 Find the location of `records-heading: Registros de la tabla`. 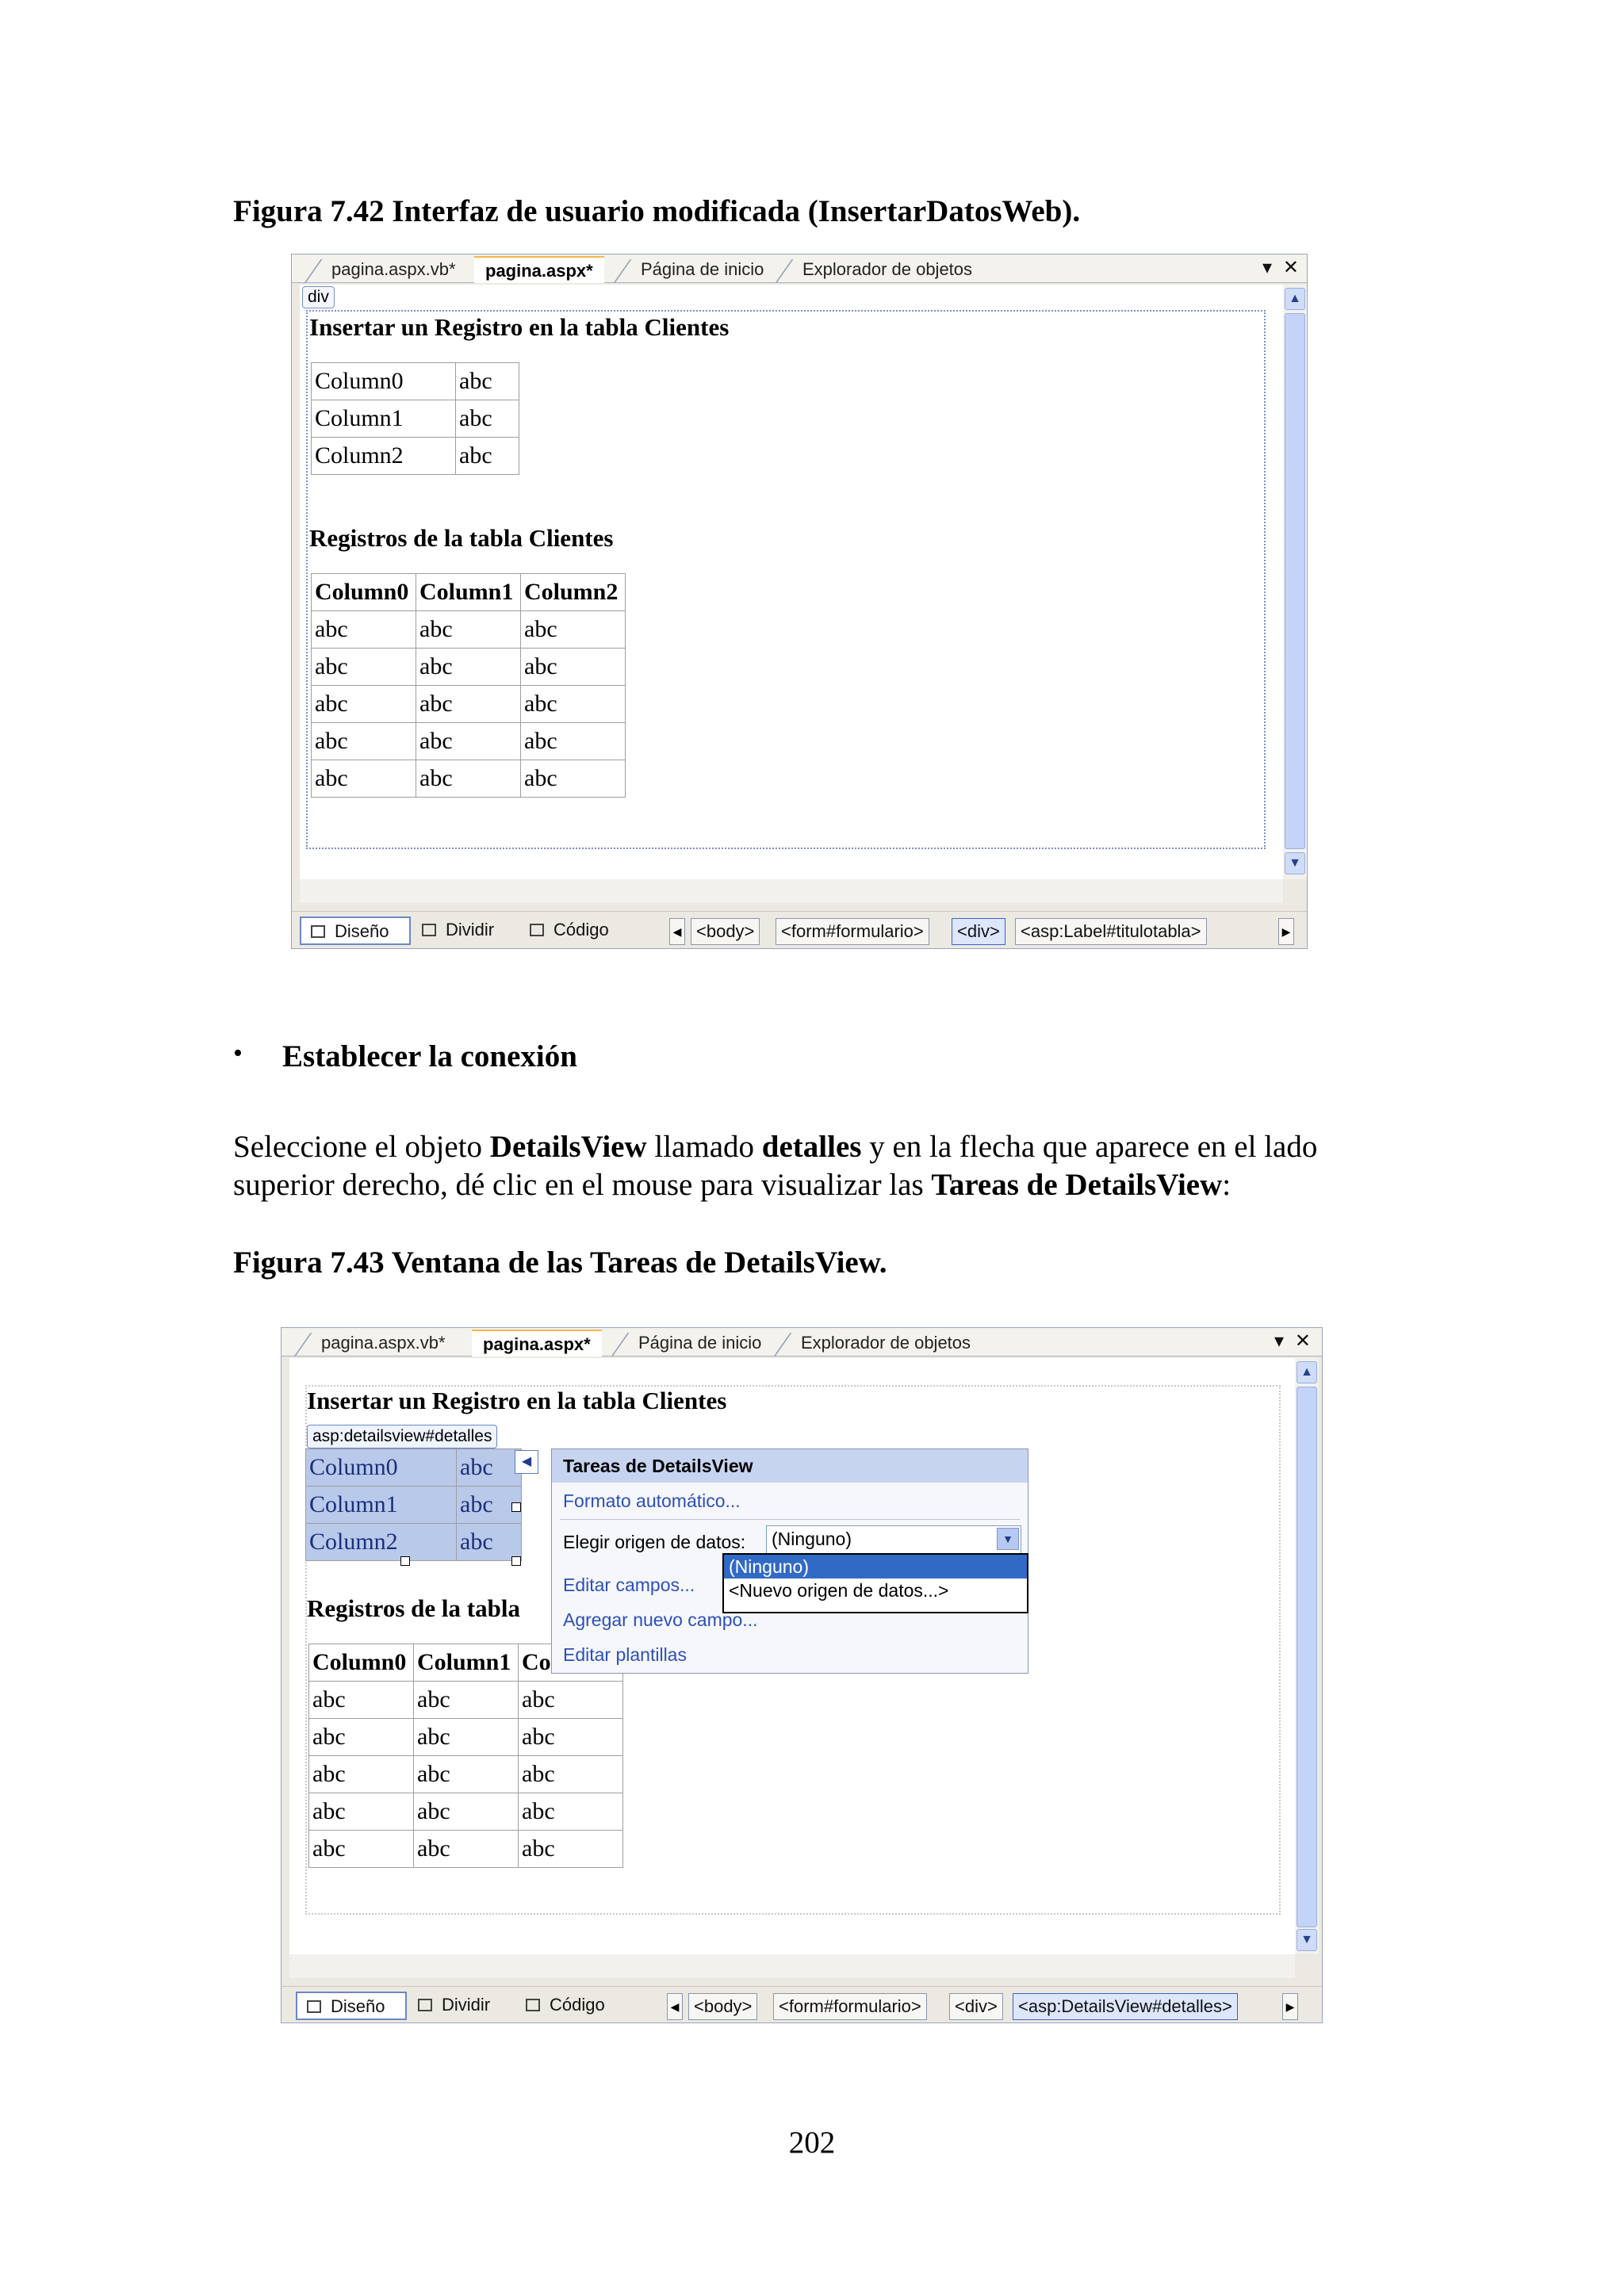

records-heading: Registros de la tabla is located at coordinates (413, 1608).